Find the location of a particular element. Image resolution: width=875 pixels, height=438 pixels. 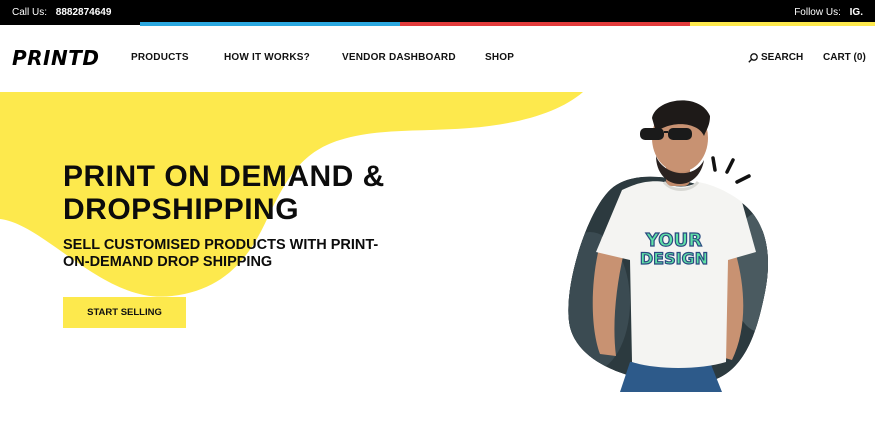

hero-title: PRINT ON DEMAND & DROPSHIPPING is located at coordinates (224, 193).